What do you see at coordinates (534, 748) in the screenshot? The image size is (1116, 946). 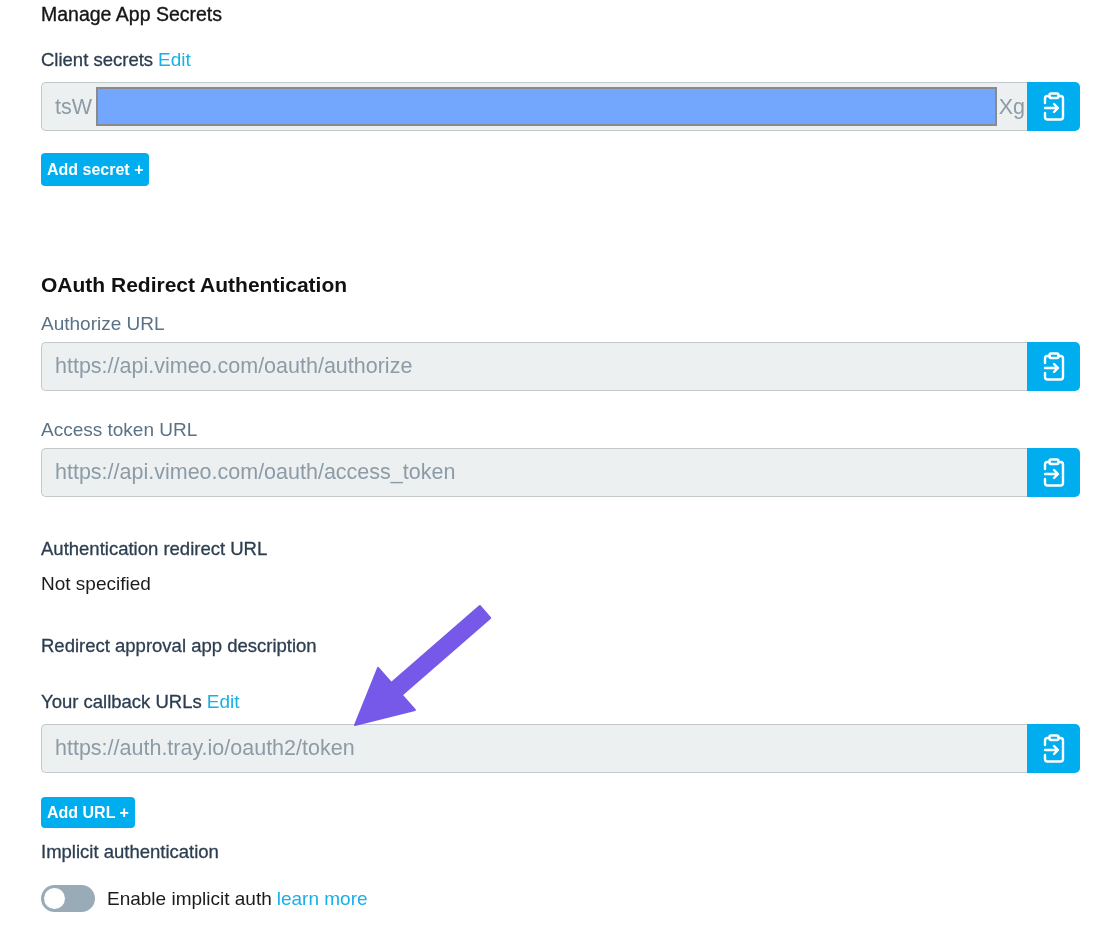 I see `url-field: https://auth.tray.io/oauth2/token` at bounding box center [534, 748].